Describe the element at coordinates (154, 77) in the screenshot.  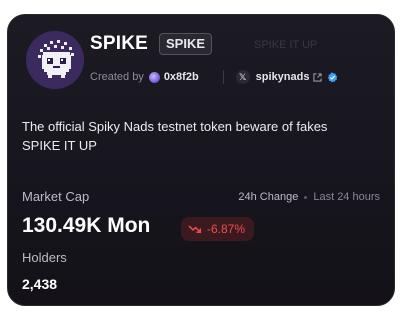
I see `creator-avatar` at that location.